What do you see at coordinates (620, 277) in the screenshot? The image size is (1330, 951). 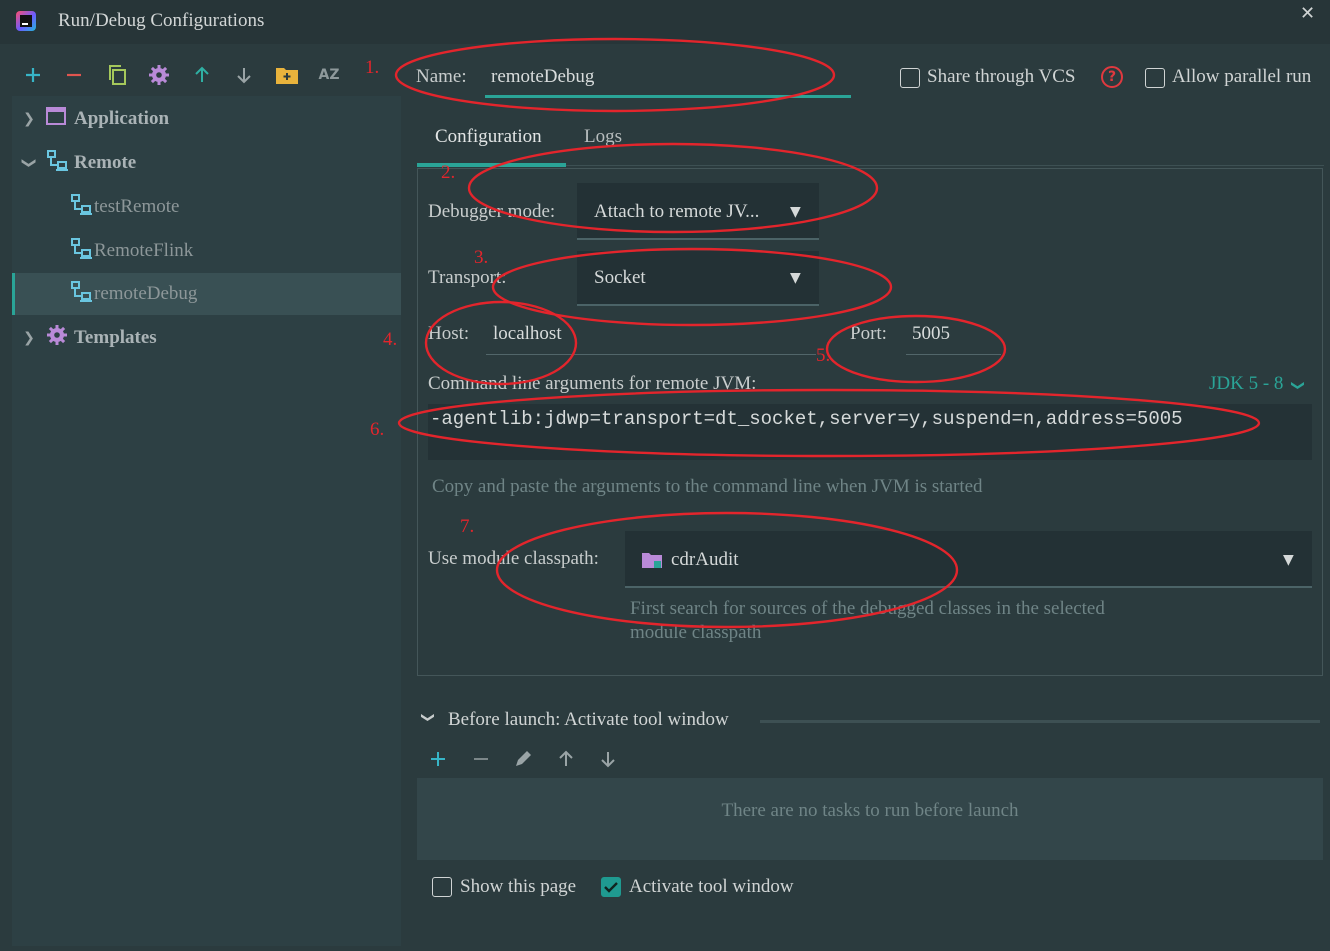 I see `transport-value: Socket` at bounding box center [620, 277].